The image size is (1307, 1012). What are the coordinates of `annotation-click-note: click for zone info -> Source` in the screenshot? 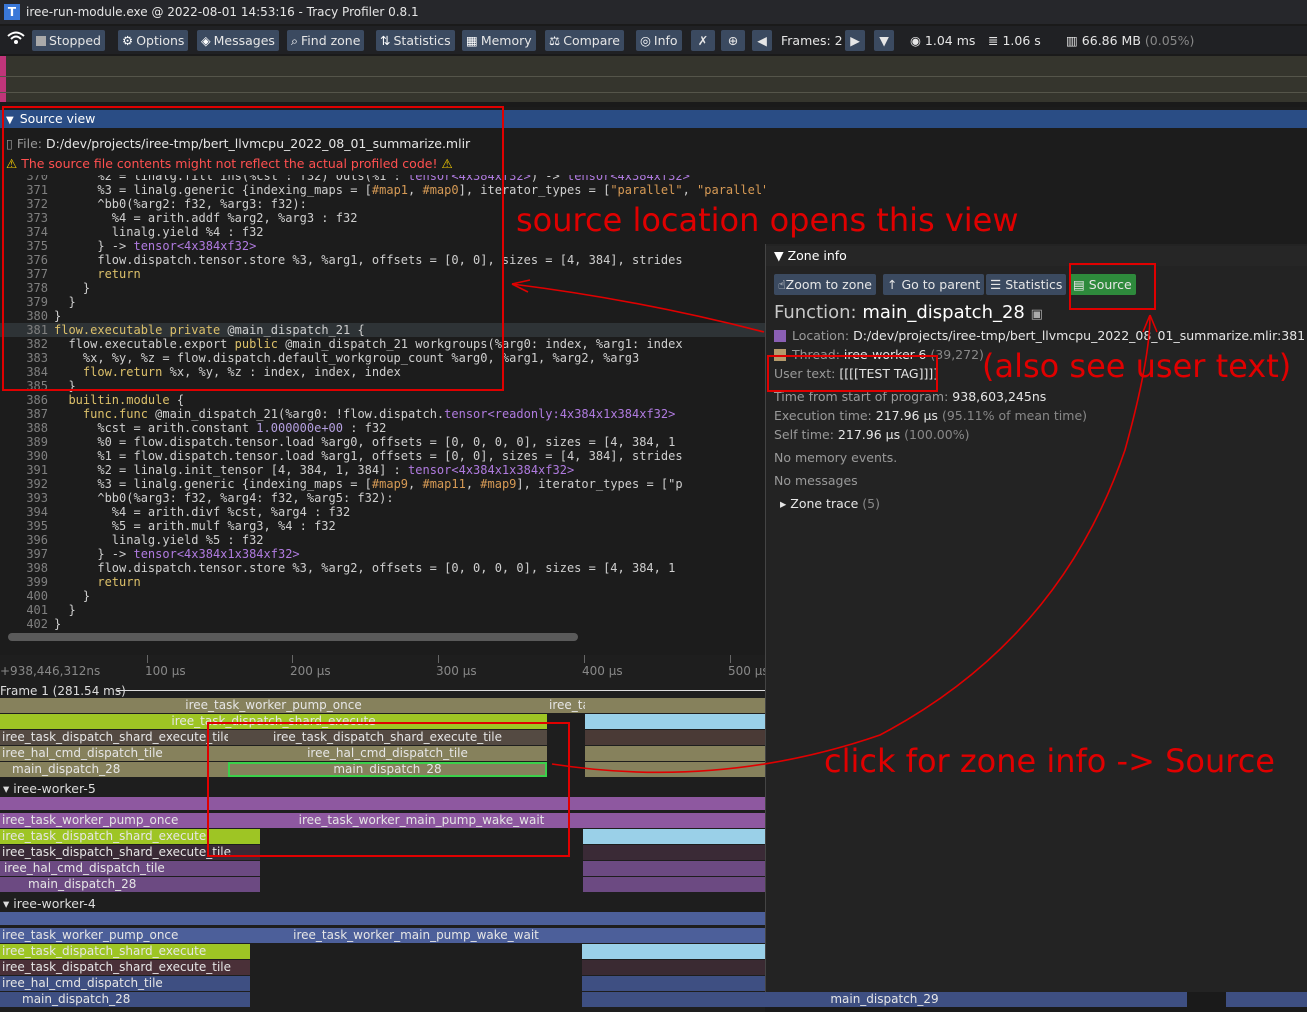 It's located at (1049, 761).